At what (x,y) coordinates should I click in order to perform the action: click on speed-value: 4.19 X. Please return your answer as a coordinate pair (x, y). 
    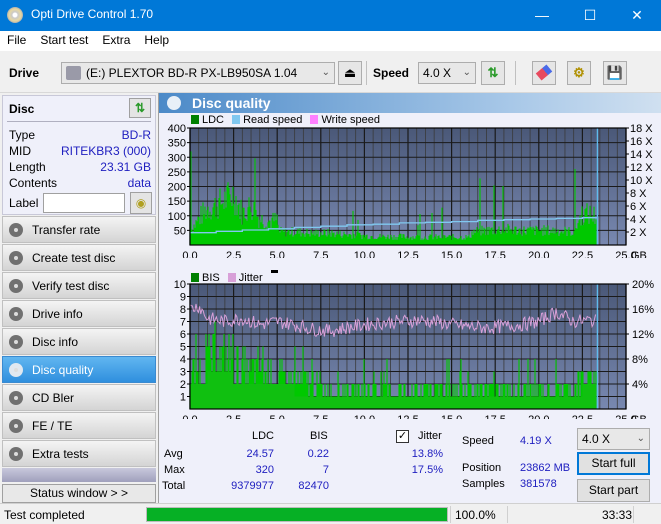
    Looking at the image, I should click on (536, 441).